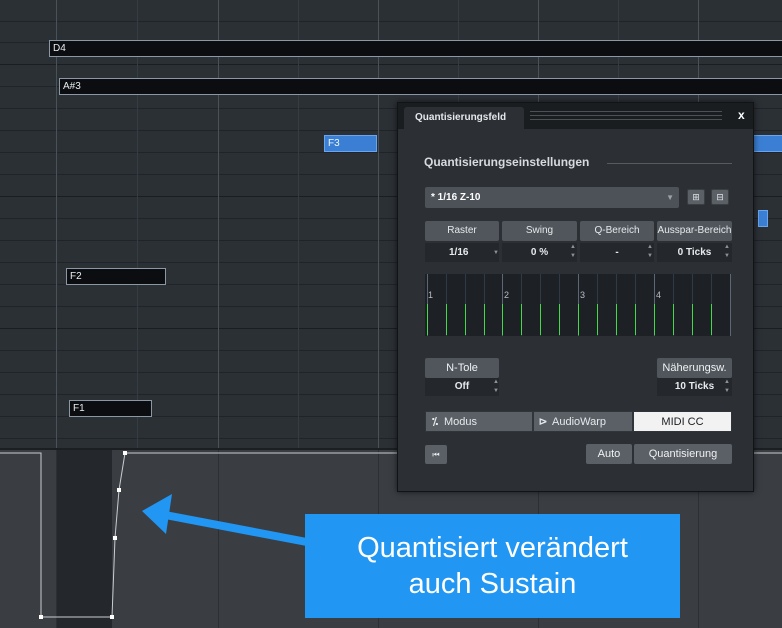 Image resolution: width=782 pixels, height=628 pixels. I want to click on q-bereich-label: Q-Bereich, so click(617, 231).